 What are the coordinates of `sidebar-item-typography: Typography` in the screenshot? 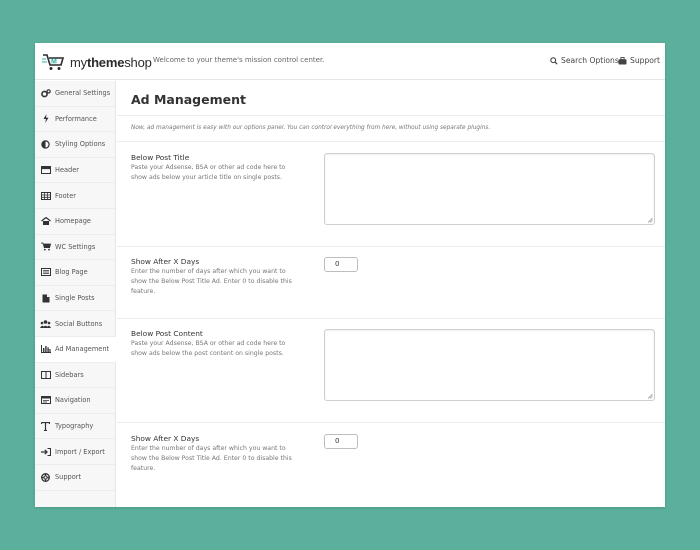 It's located at (75, 427).